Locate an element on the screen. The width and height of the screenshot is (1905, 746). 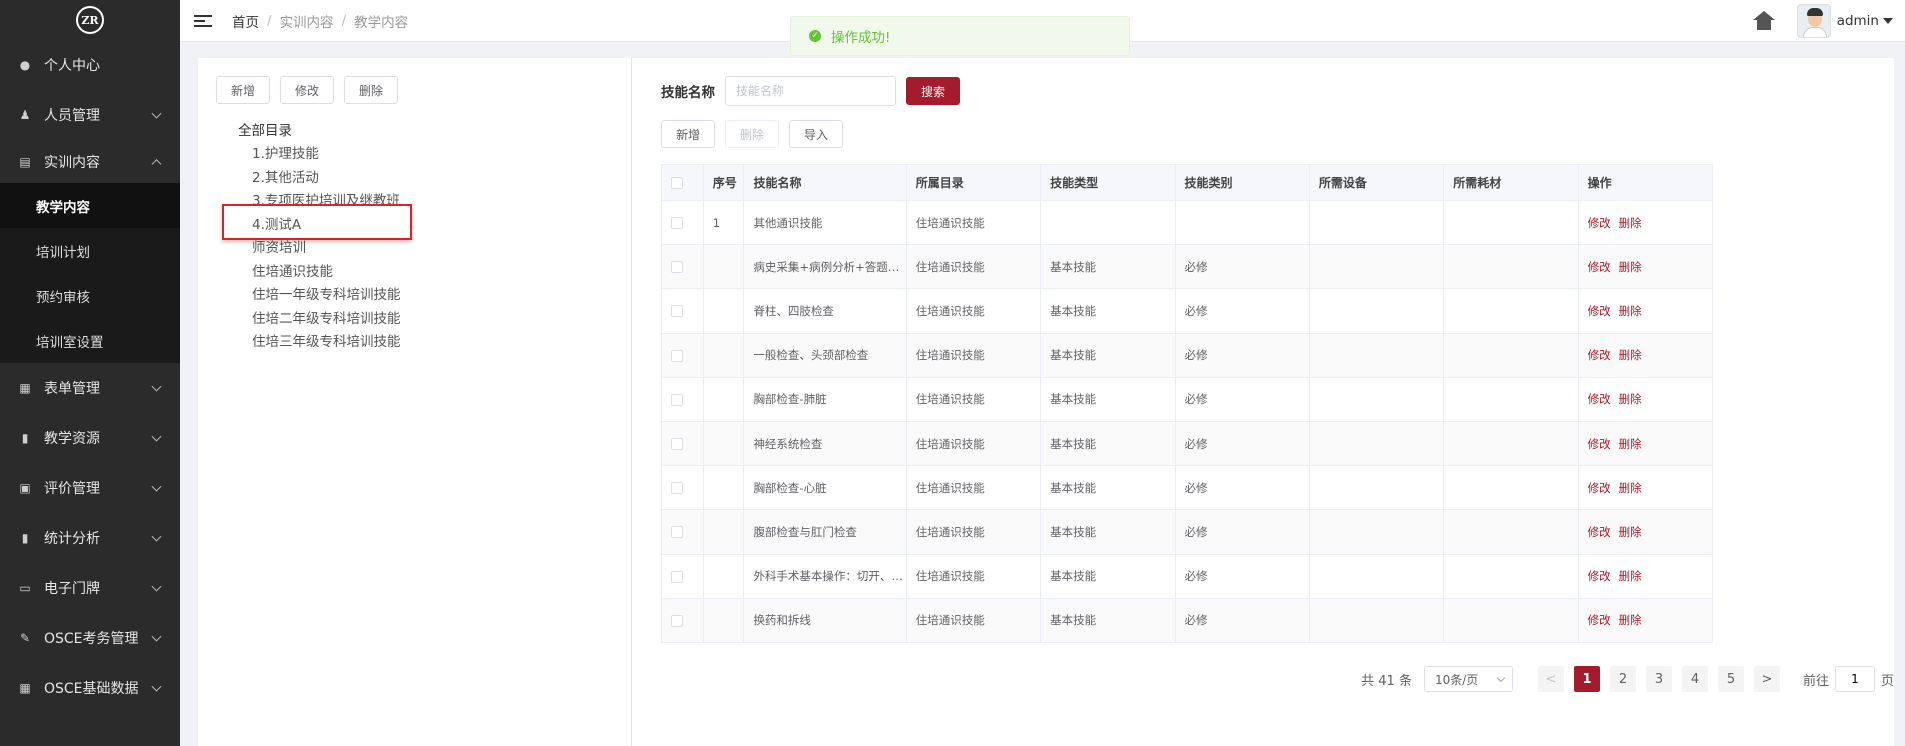
tree-node: 师资培训 is located at coordinates (338, 249).